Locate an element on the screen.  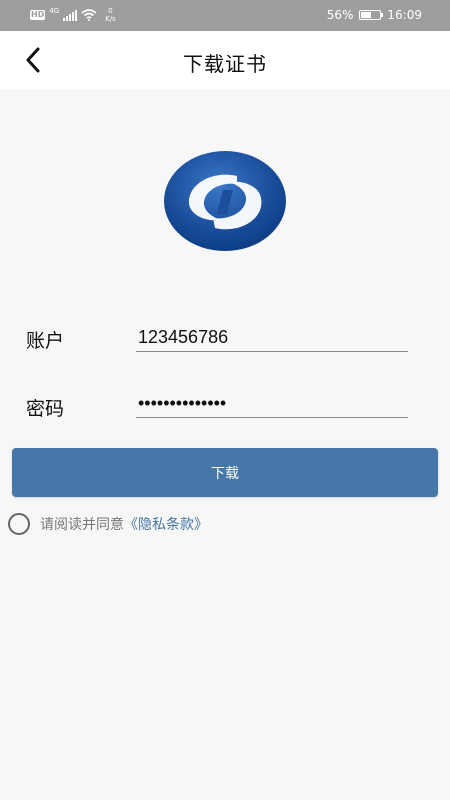
status-bar: HD 4G 0 K/s 56% 16:09 is located at coordinates (225, 15).